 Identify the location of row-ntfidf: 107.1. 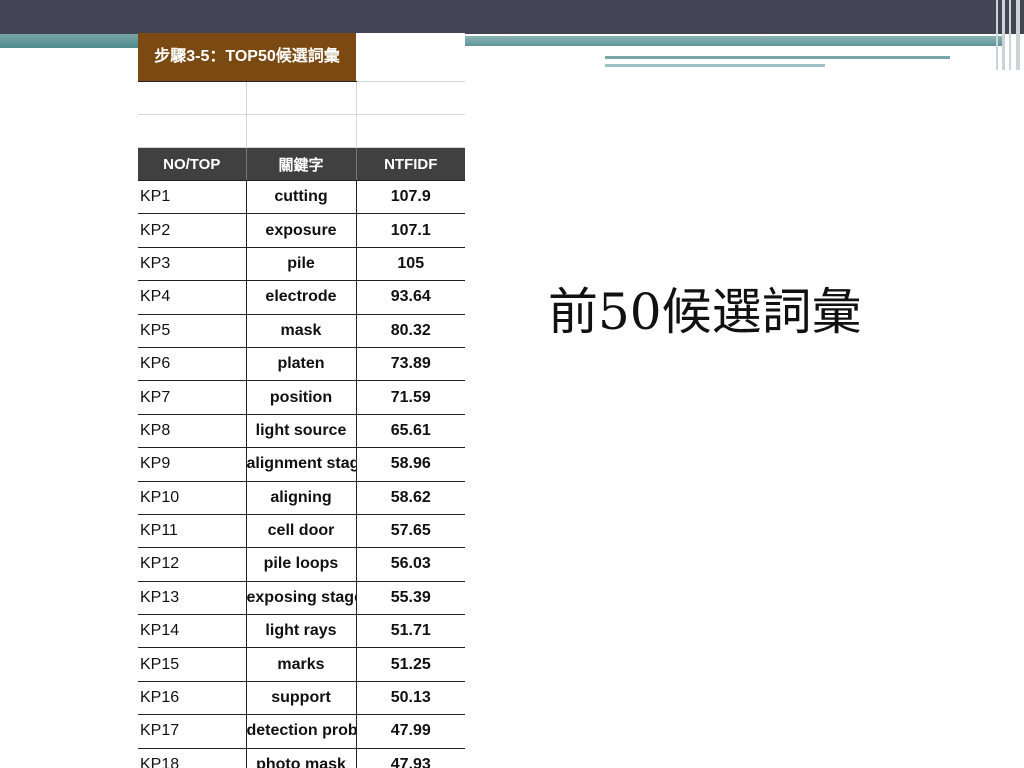
(410, 230).